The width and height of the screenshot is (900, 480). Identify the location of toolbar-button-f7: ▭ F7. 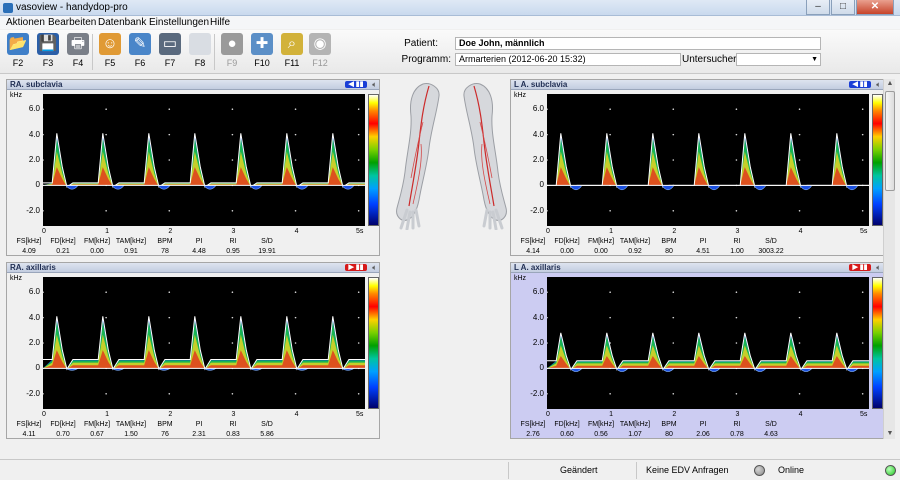
(170, 52).